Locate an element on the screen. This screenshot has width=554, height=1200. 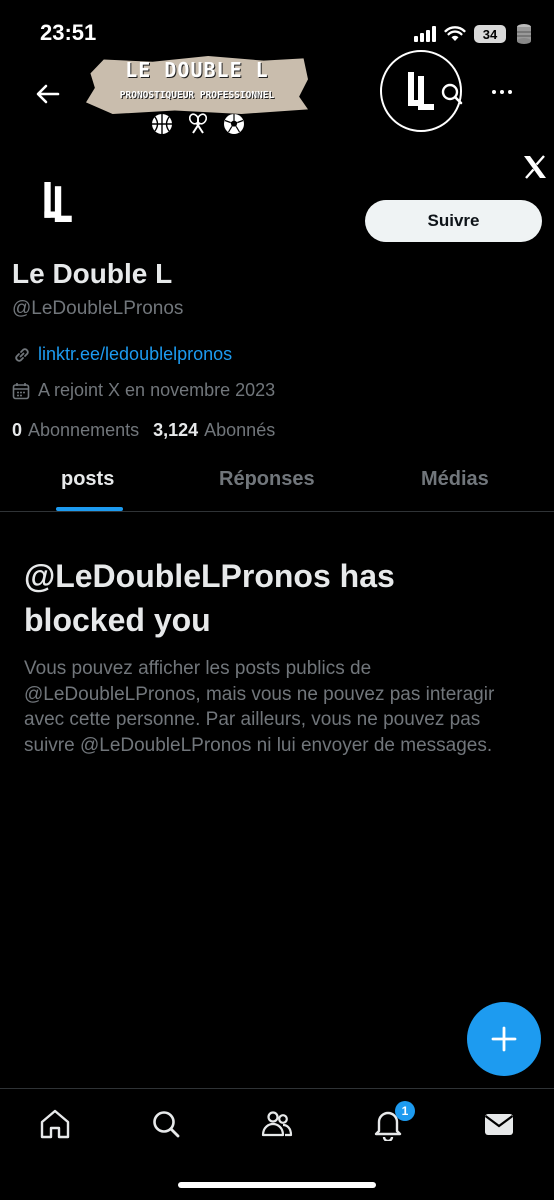
profile-tabs: posts Réponses Médias is located at coordinates (277, 481).